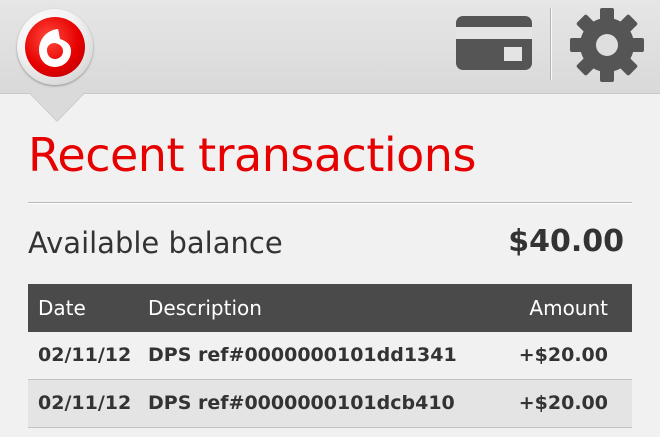 This screenshot has width=660, height=437. I want to click on row-description: DPS ref#0000000101dd1341, so click(302, 355).